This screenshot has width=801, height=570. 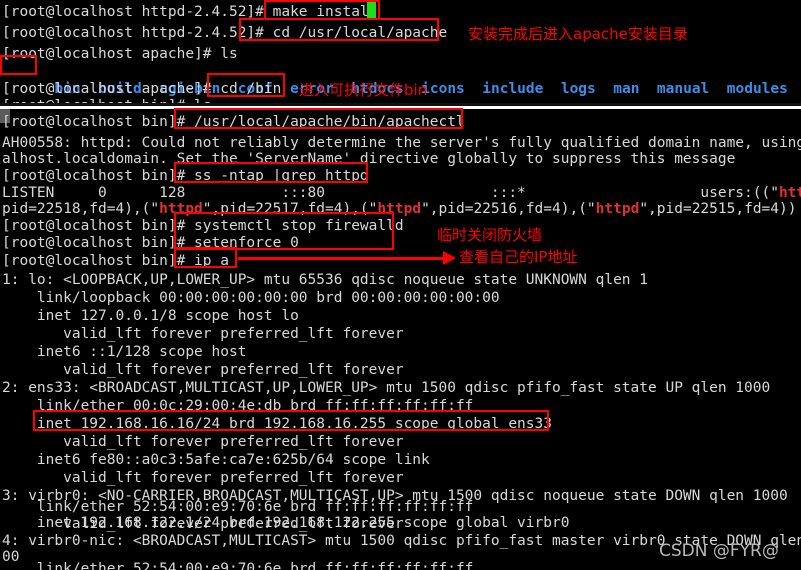 What do you see at coordinates (578, 34) in the screenshot?
I see `annotation-install-dir: 安装完成后进入apache安装目录` at bounding box center [578, 34].